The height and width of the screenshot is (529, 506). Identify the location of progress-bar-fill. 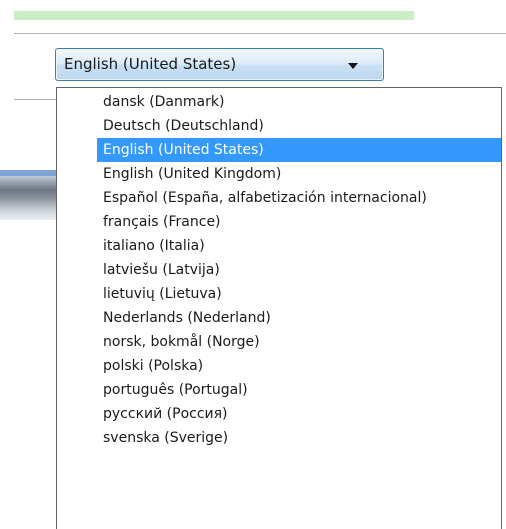
(214, 15).